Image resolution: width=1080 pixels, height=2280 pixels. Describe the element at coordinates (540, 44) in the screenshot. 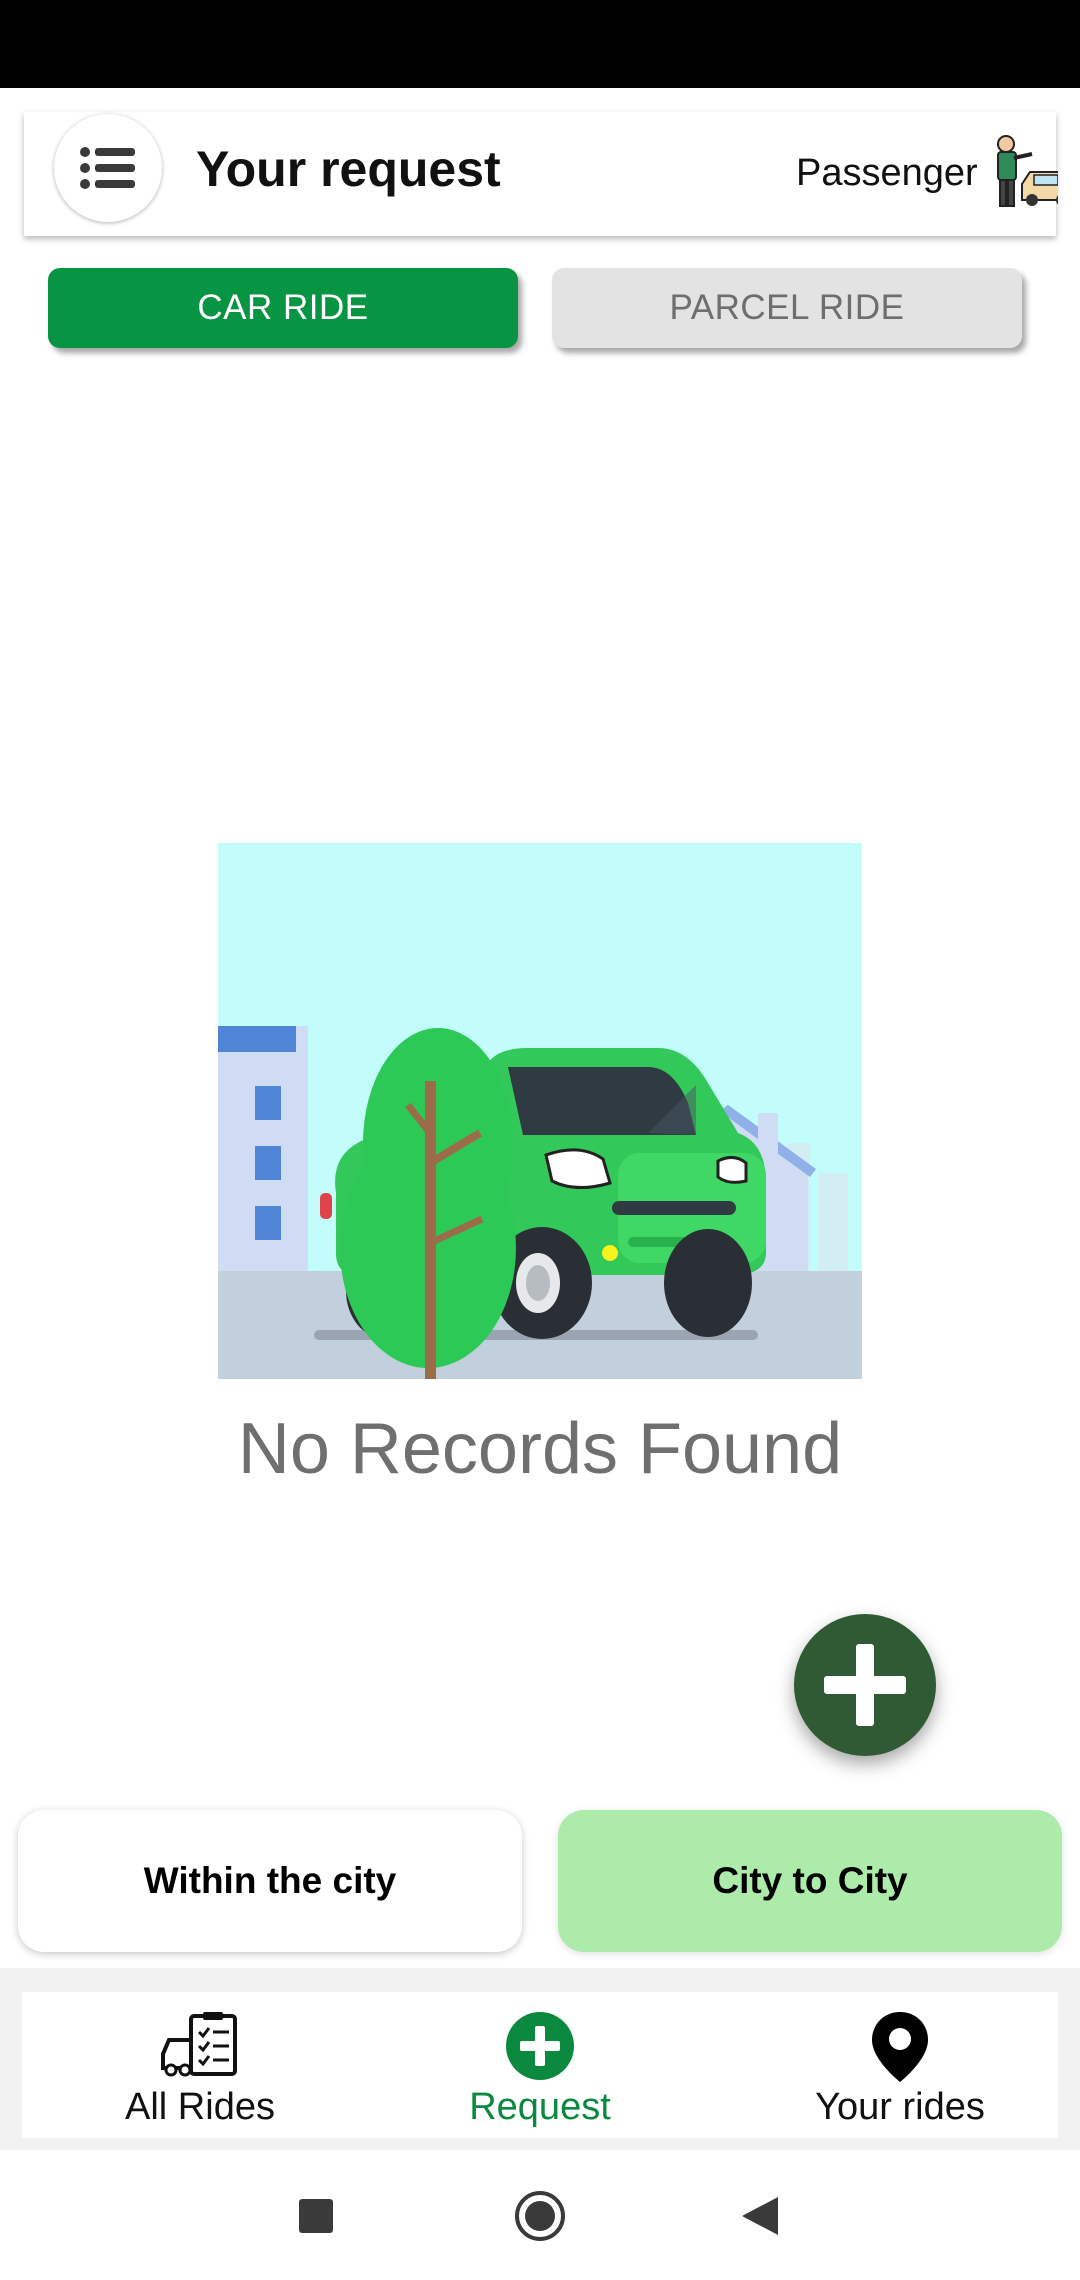

I see `status-bar` at that location.